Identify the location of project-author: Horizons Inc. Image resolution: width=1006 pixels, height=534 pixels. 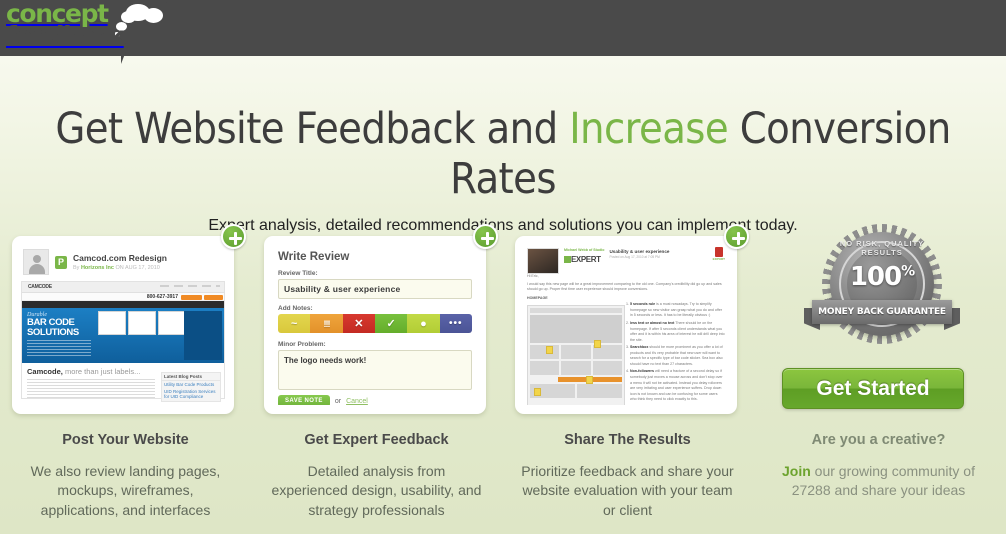
(97, 267).